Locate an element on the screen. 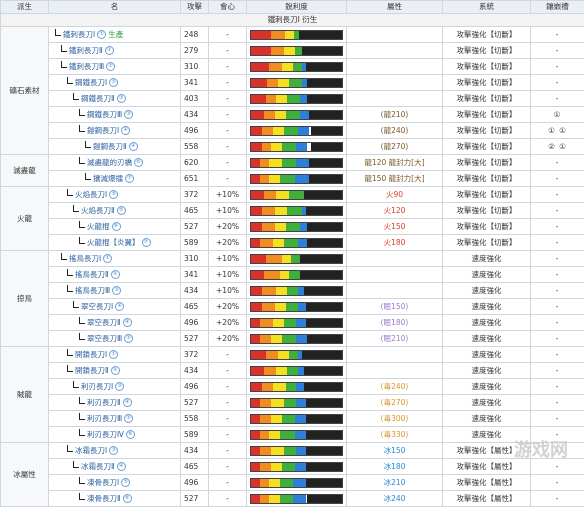 This screenshot has width=584, height=507. weapon-name-cell: 利刃長刀Ⅰ③ is located at coordinates (115, 387).